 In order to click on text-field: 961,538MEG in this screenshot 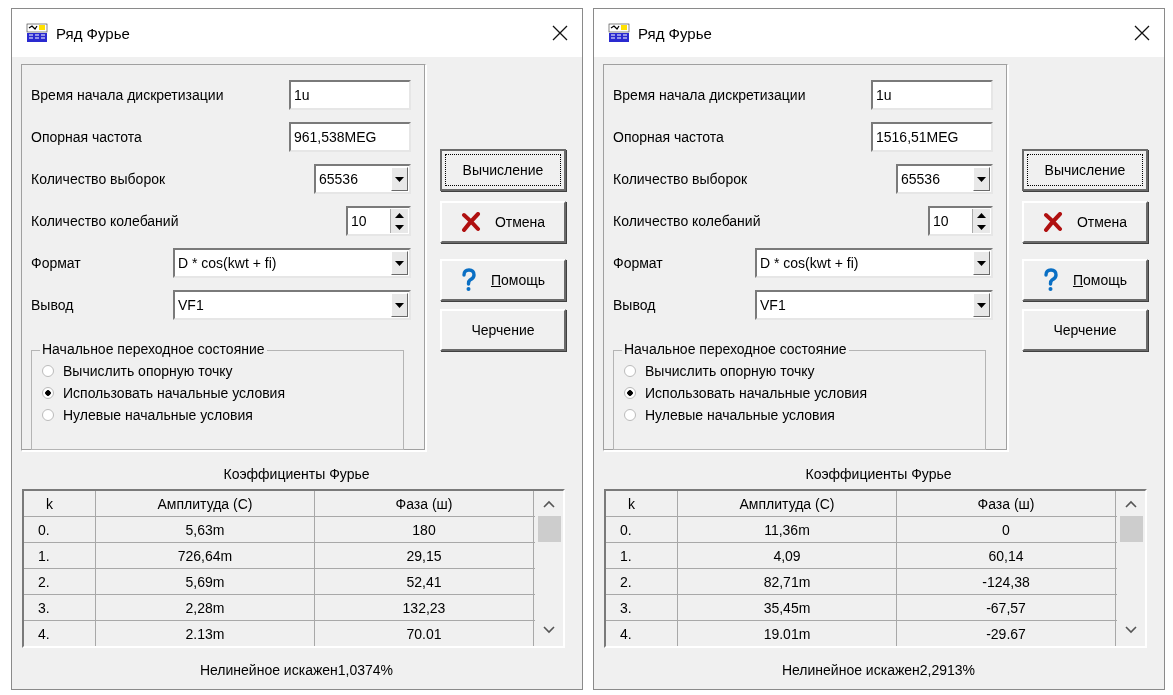, I will do `click(350, 137)`.